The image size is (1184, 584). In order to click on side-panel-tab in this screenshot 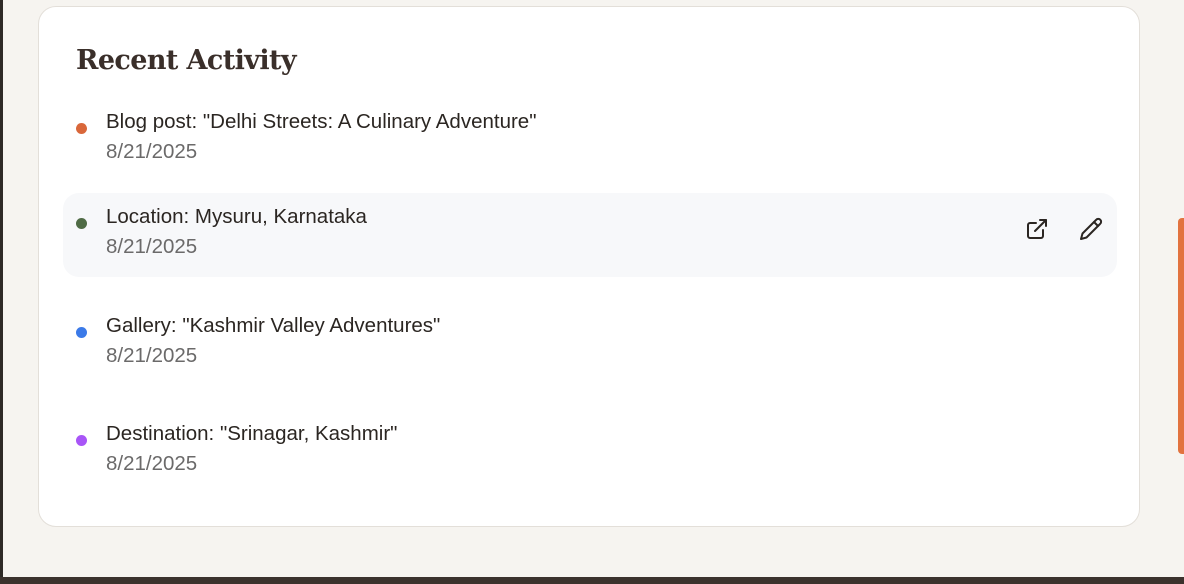, I will do `click(1181, 336)`.